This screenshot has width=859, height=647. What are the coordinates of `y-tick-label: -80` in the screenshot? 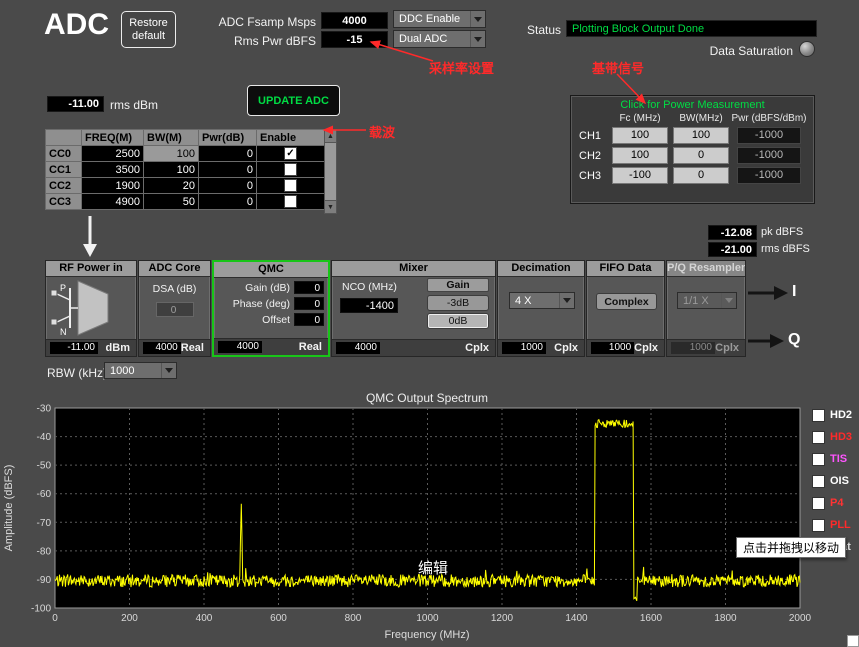 It's located at (44, 551).